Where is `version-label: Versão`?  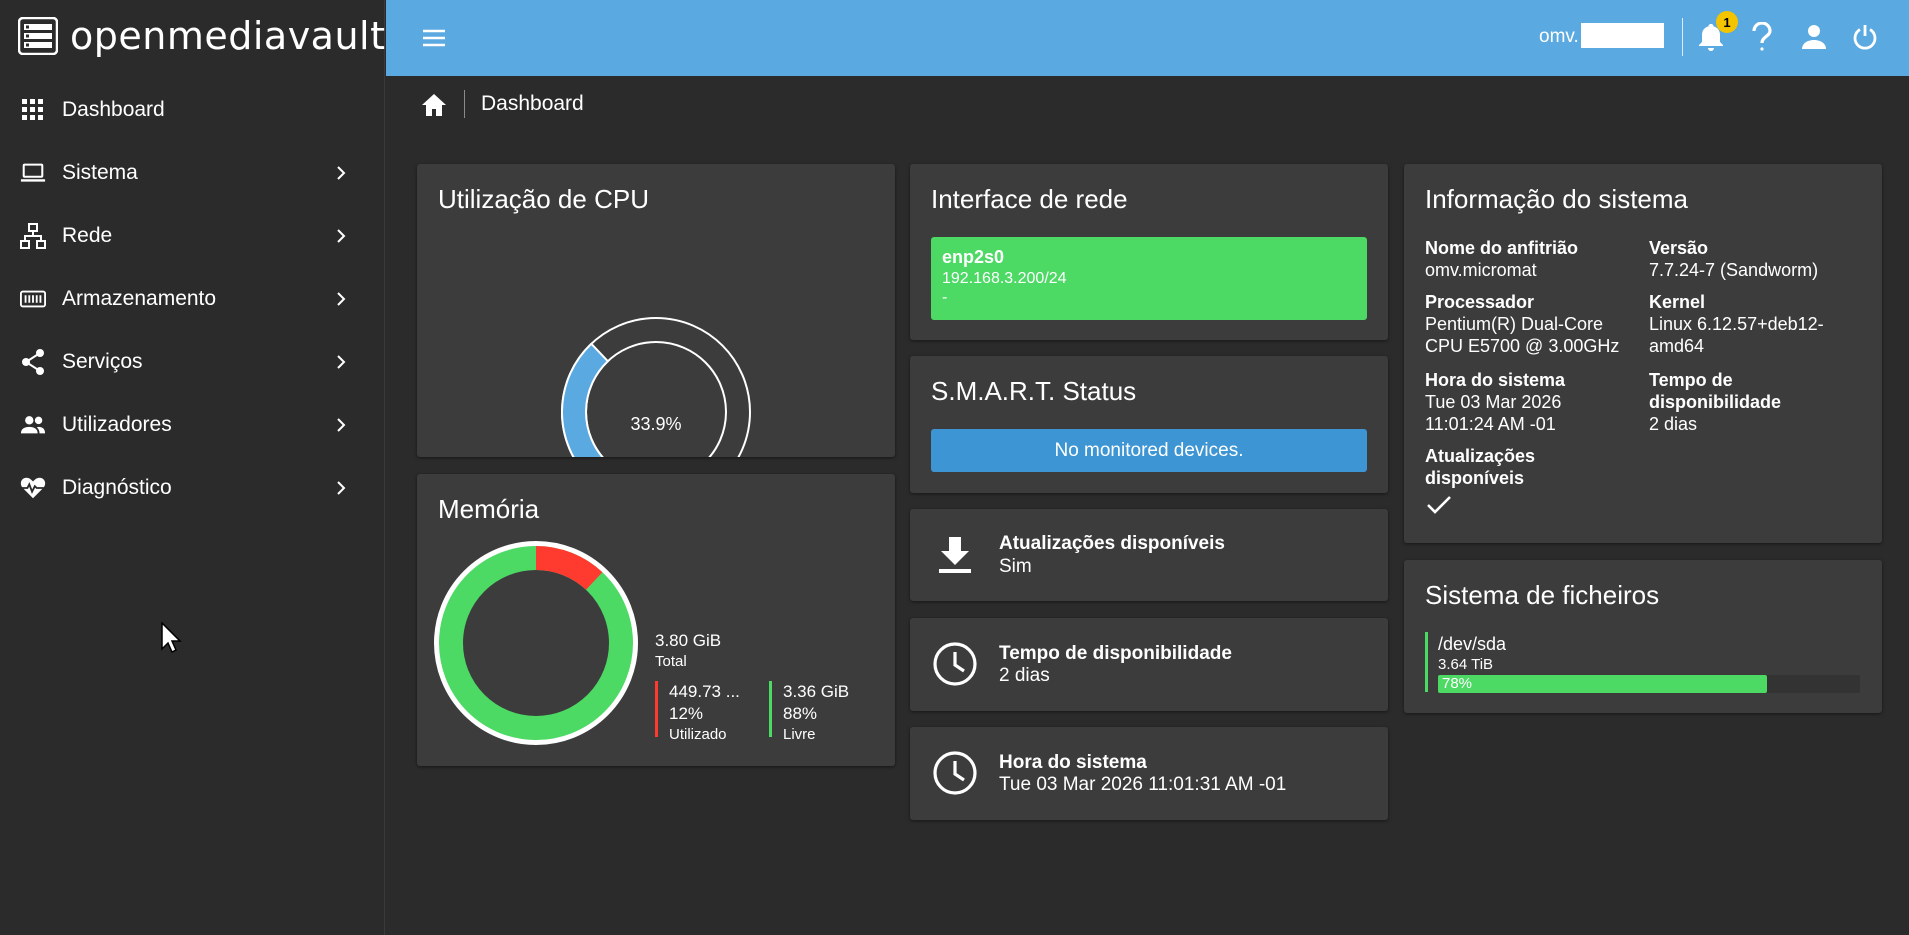 version-label: Versão is located at coordinates (1679, 248).